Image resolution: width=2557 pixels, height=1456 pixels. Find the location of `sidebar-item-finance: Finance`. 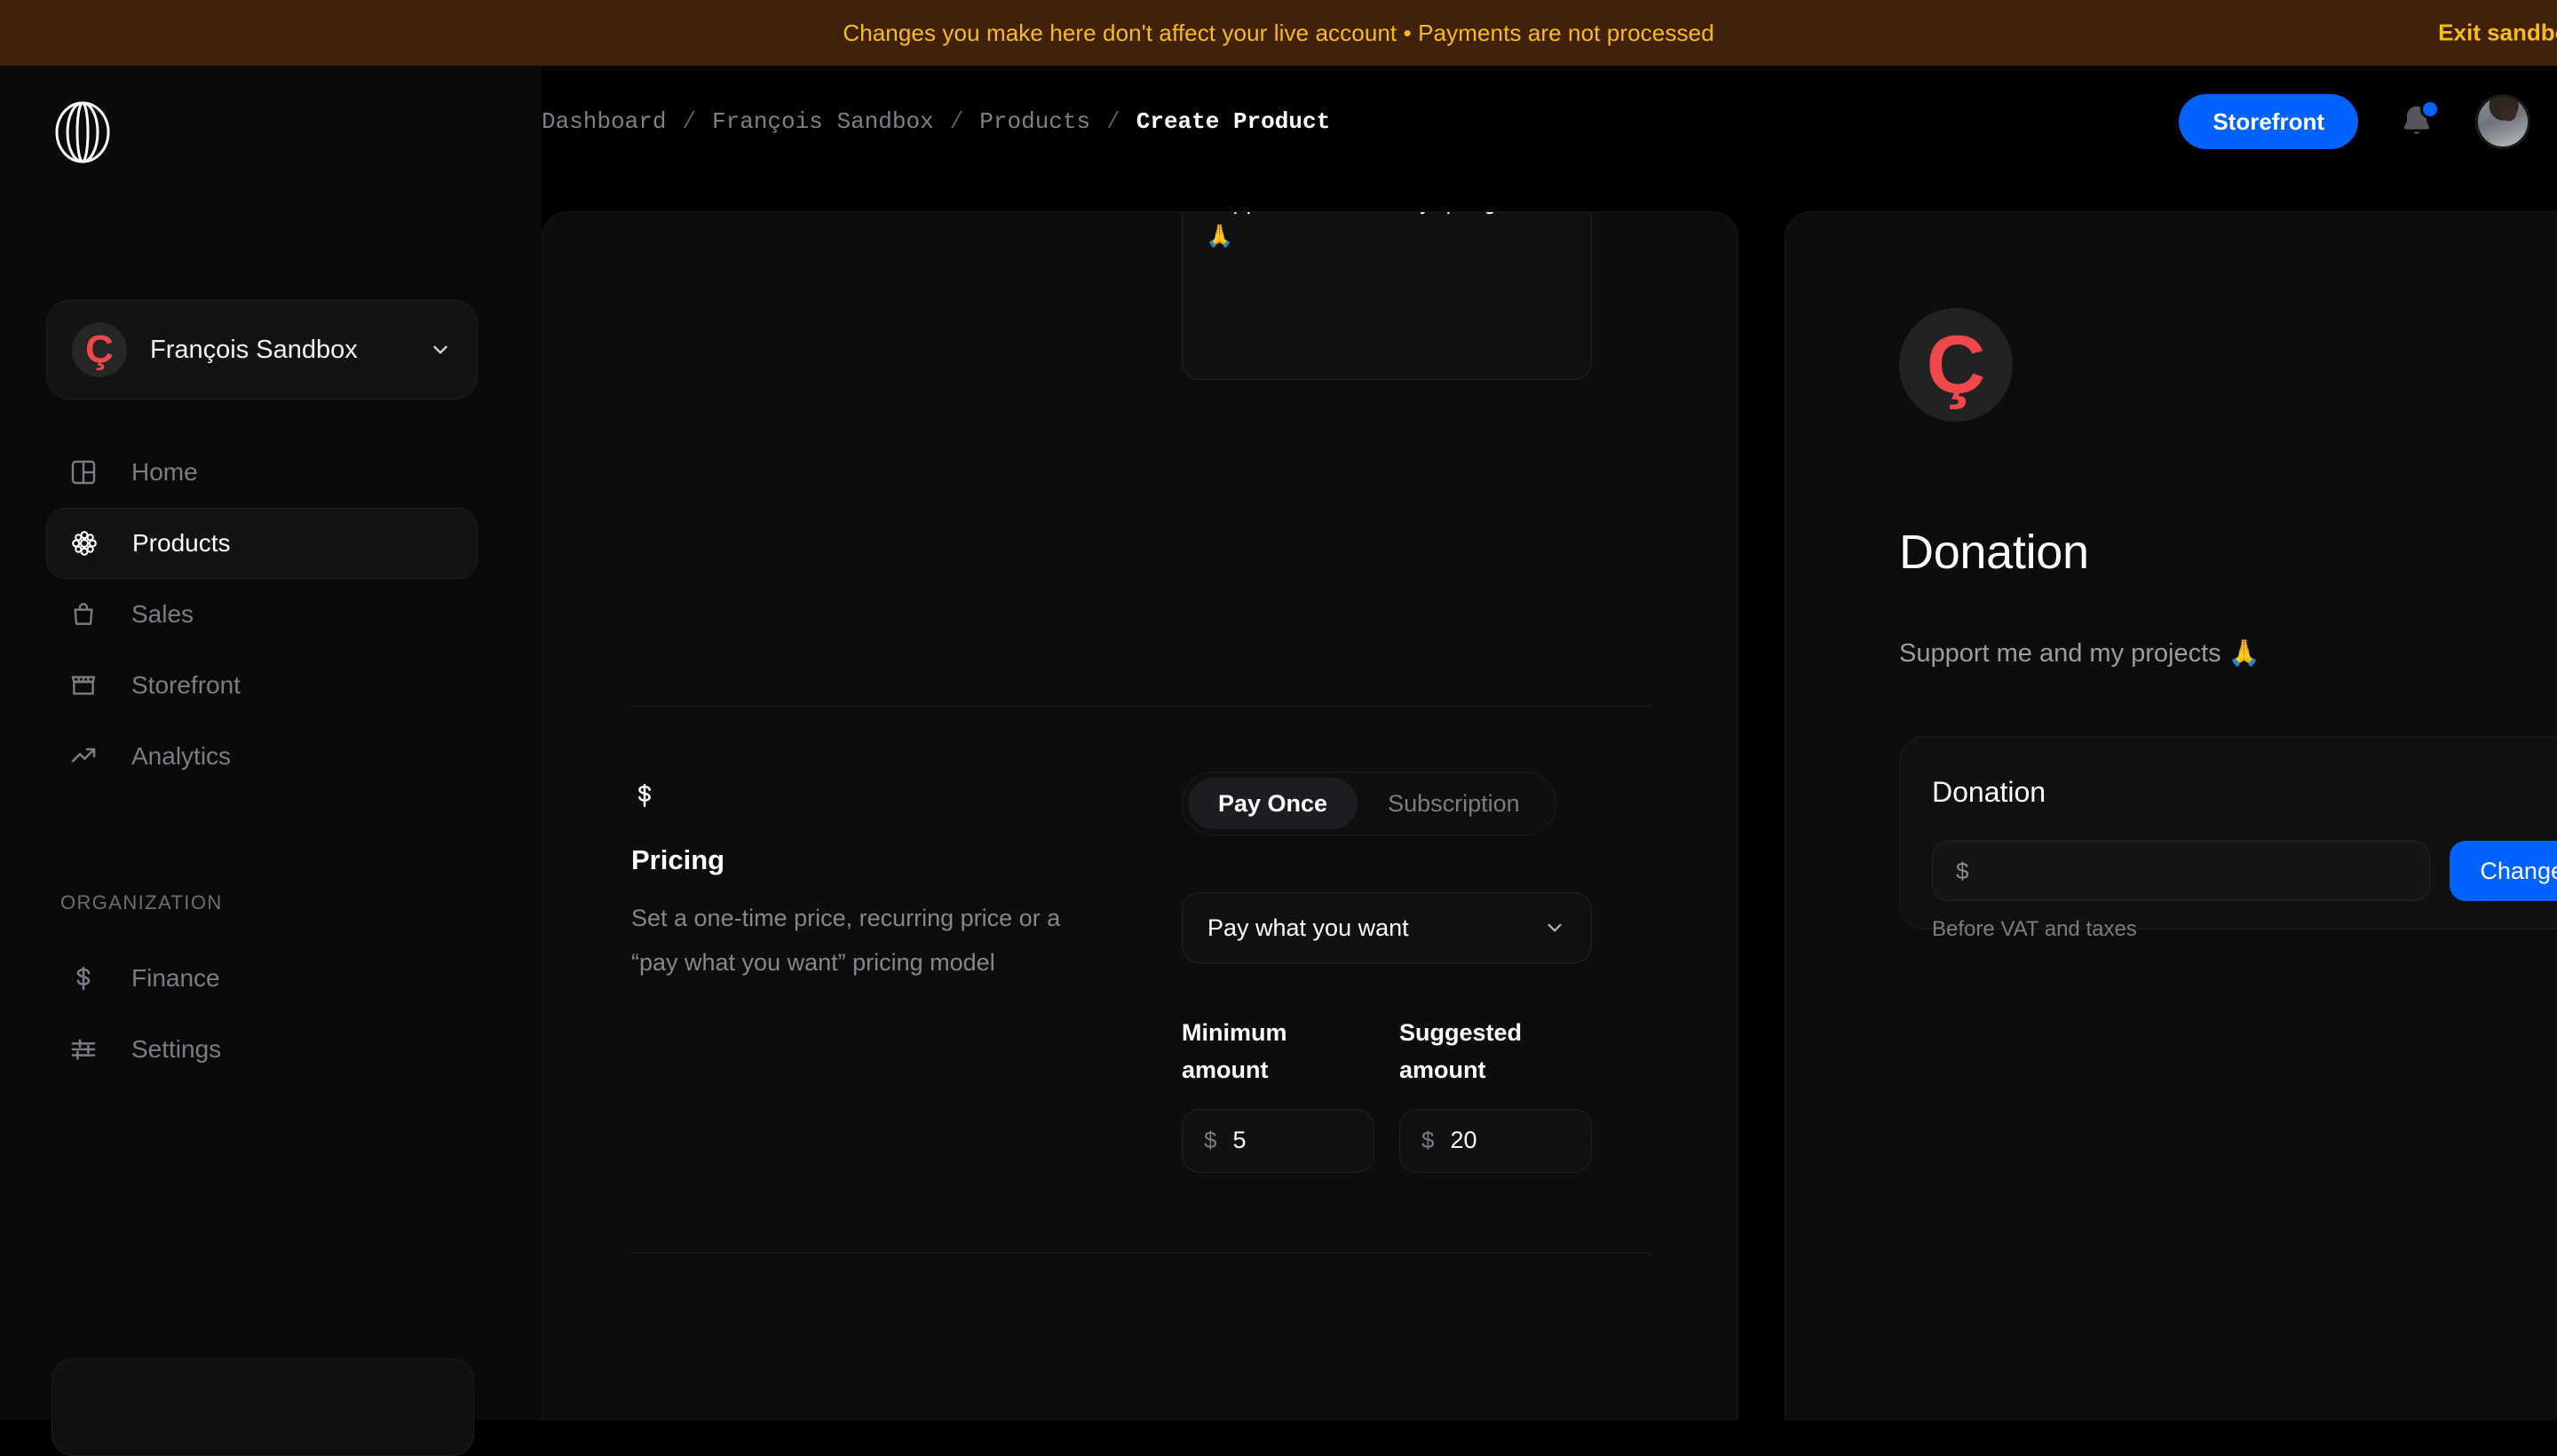

sidebar-item-finance: Finance is located at coordinates (262, 978).